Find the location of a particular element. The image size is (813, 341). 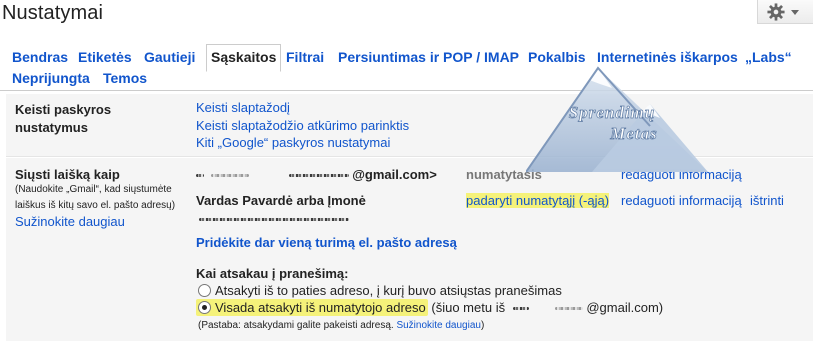

tab-temos: Temos is located at coordinates (125, 78).